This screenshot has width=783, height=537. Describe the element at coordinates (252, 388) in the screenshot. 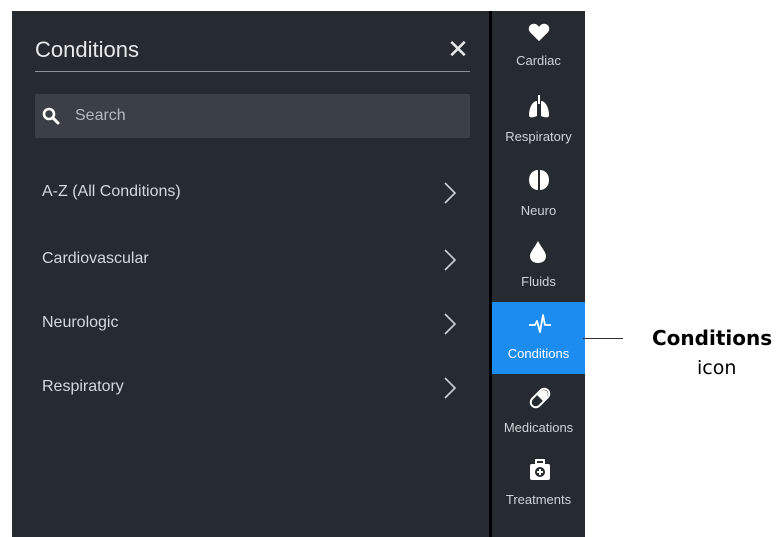

I see `list-item-respiratory: Respiratory` at that location.